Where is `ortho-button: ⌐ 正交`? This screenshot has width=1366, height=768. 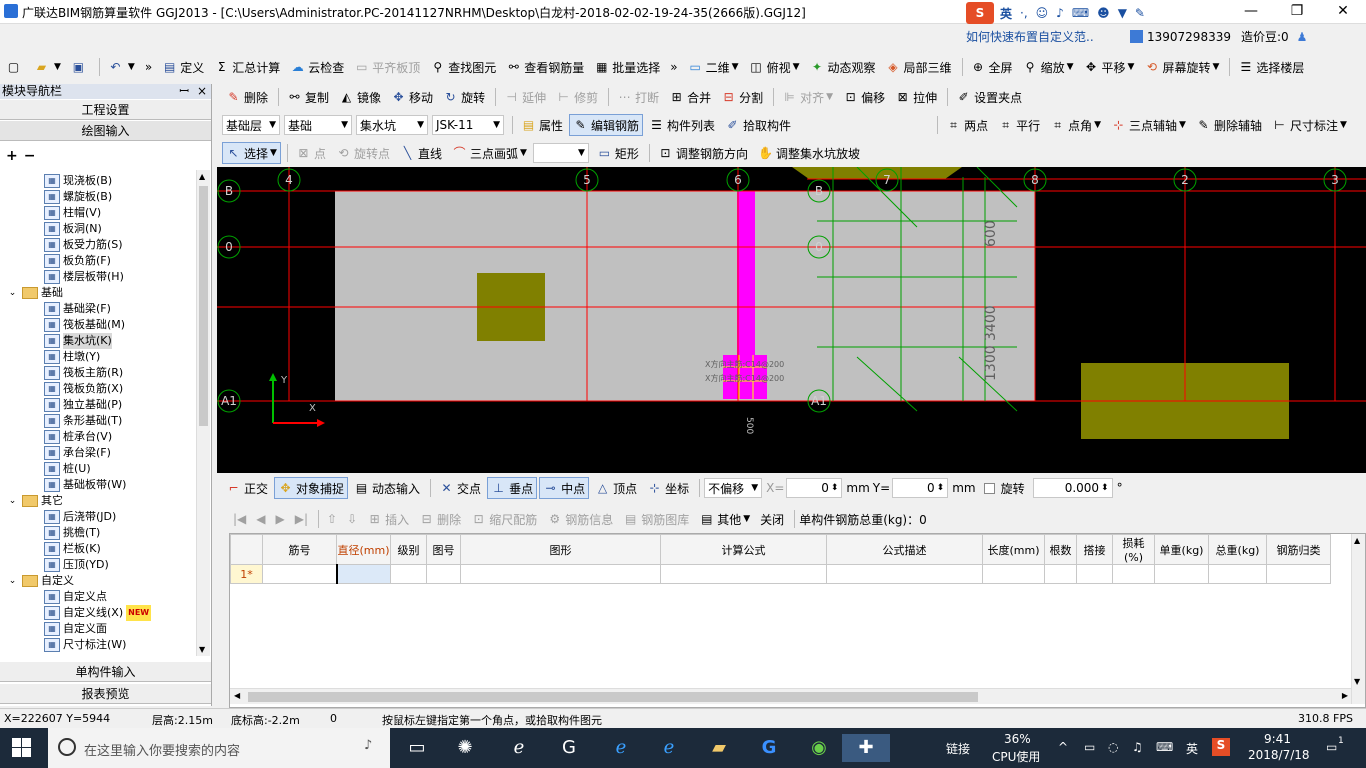 ortho-button: ⌐ 正交 is located at coordinates (247, 488).